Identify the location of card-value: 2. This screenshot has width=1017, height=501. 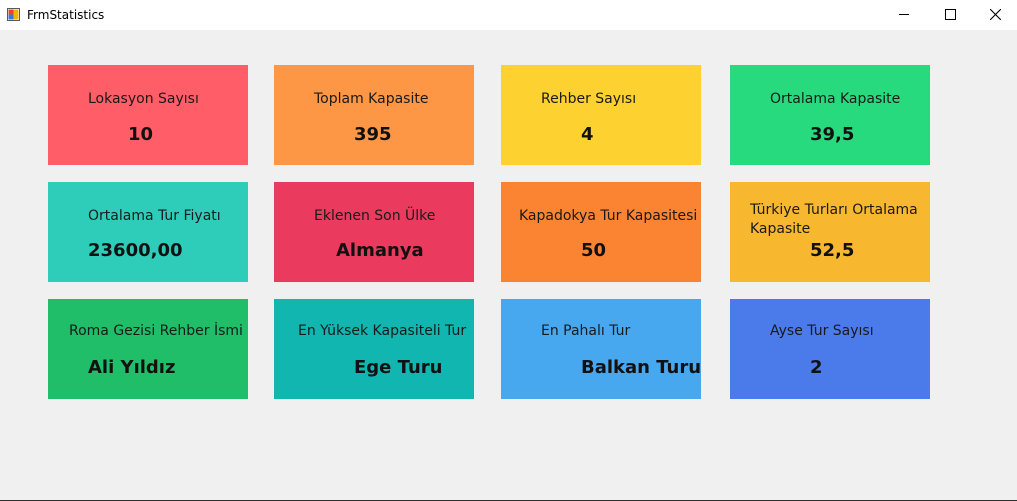
(816, 367).